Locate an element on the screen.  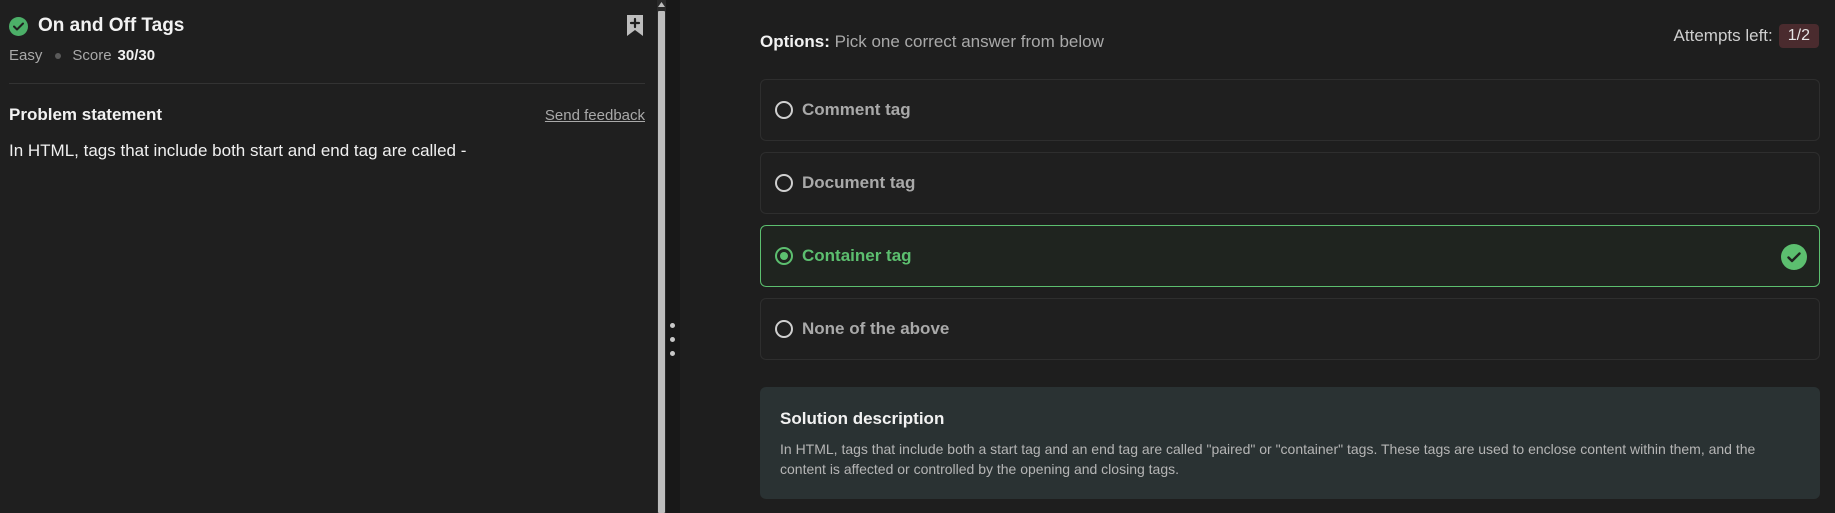
left-pane-scrollbar is located at coordinates (661, 256).